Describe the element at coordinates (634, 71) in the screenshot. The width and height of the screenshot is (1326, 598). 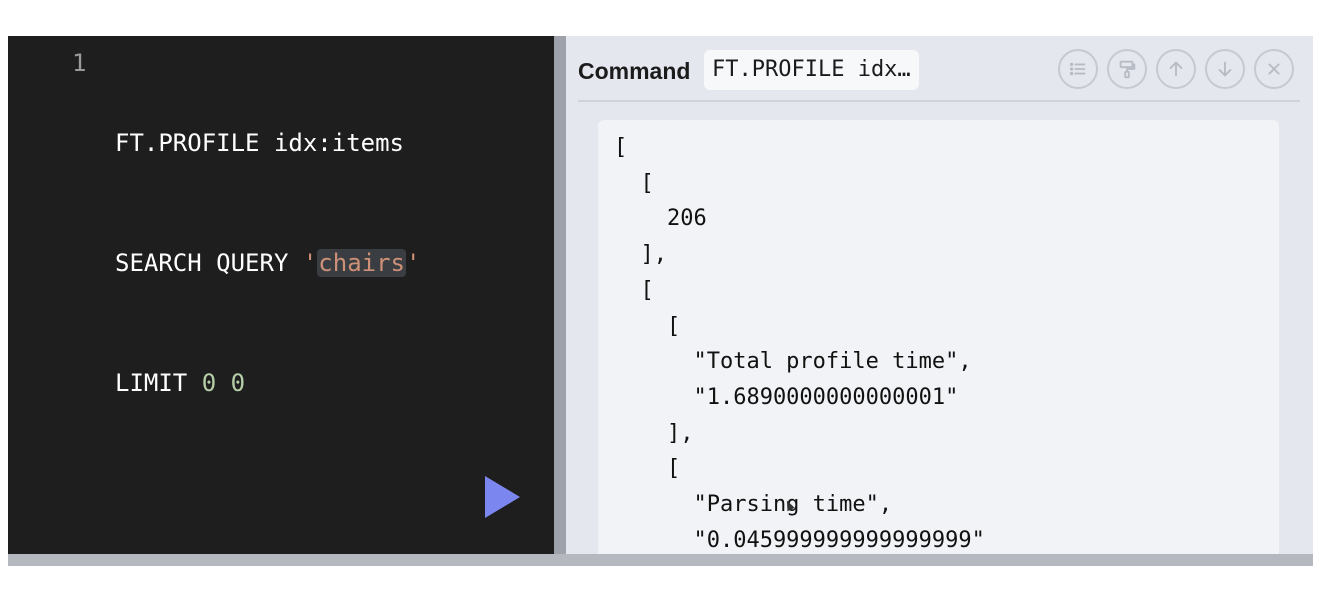
I see `command-label: Command` at that location.